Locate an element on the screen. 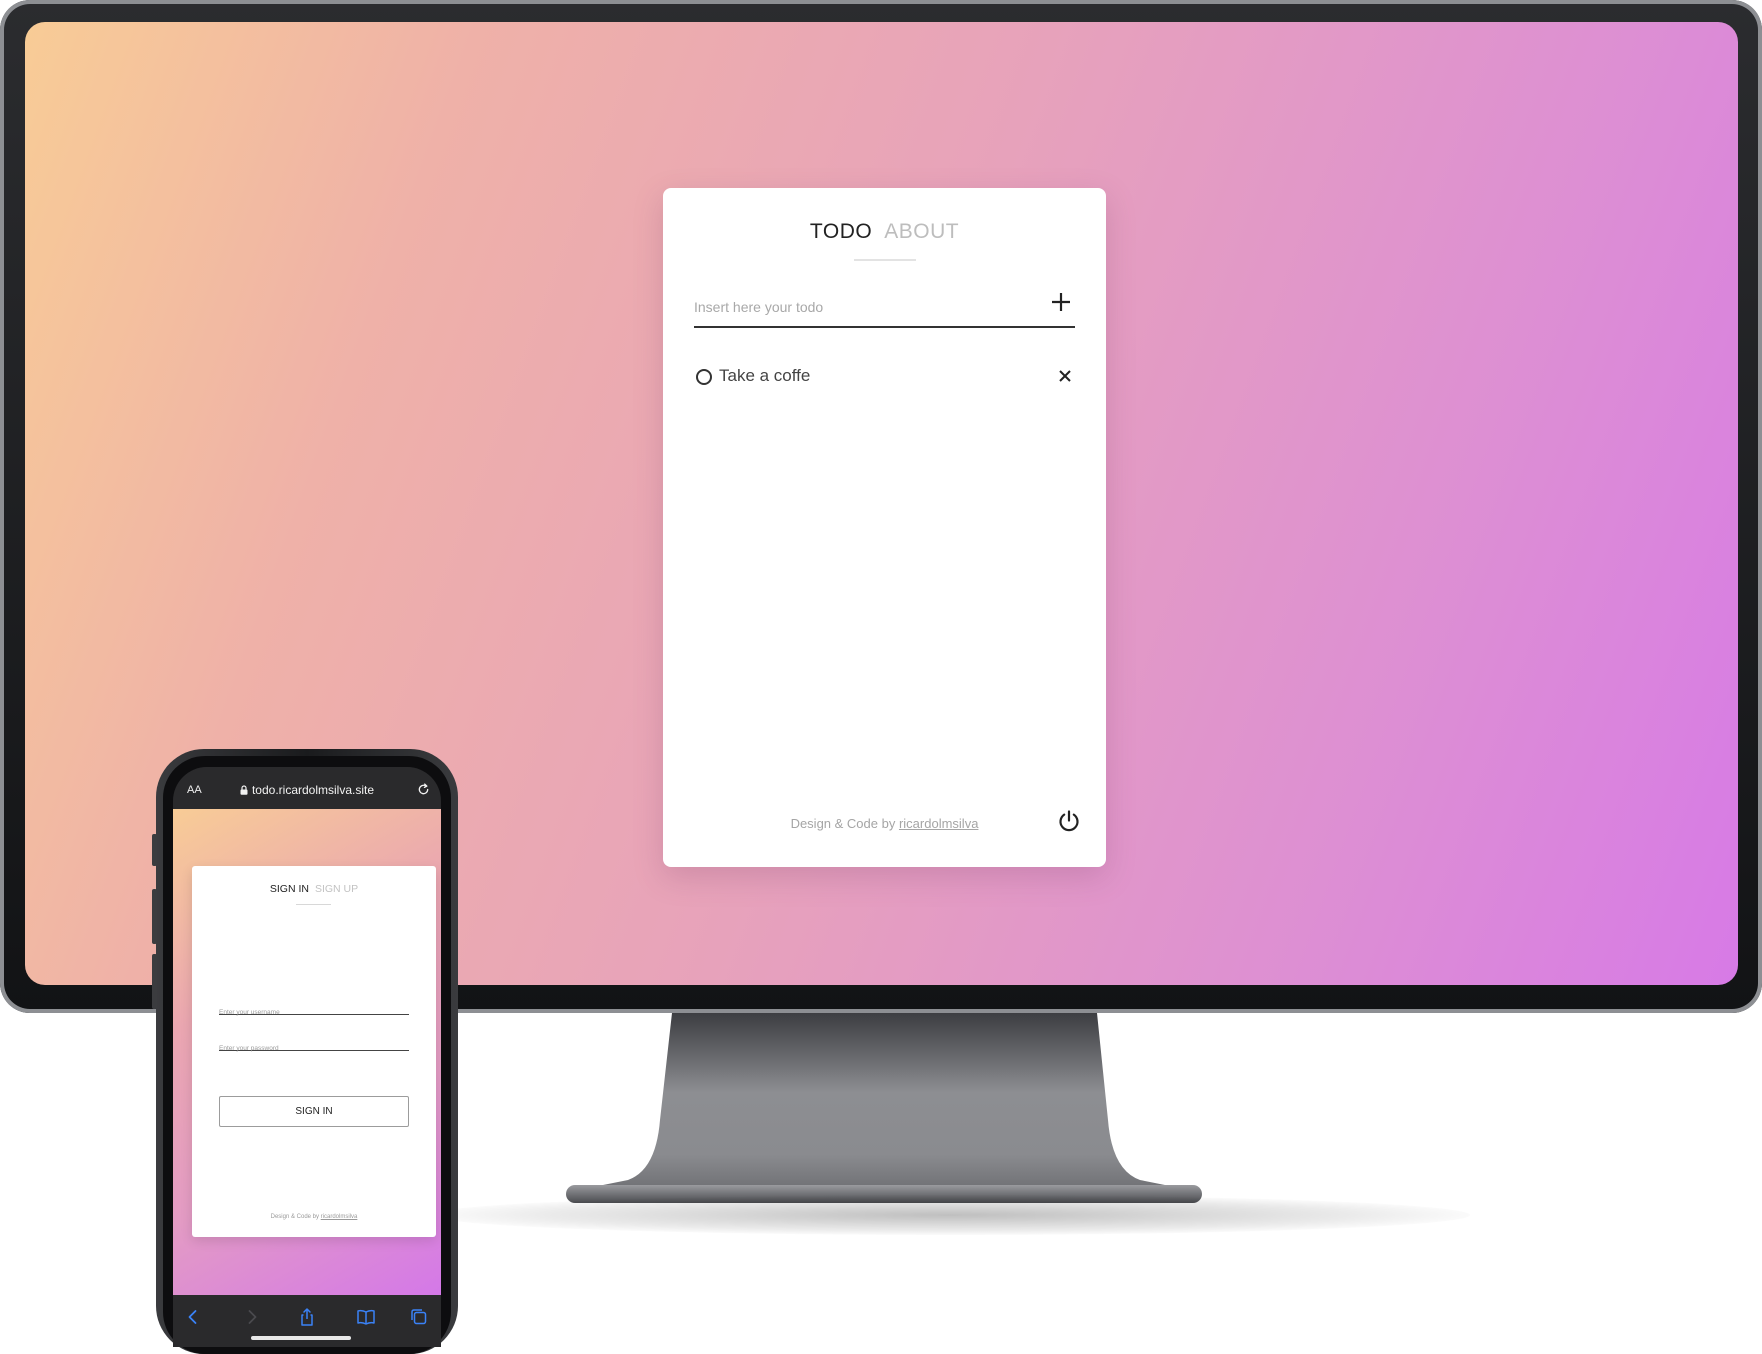 This screenshot has width=1762, height=1354. reload-icon is located at coordinates (423, 789).